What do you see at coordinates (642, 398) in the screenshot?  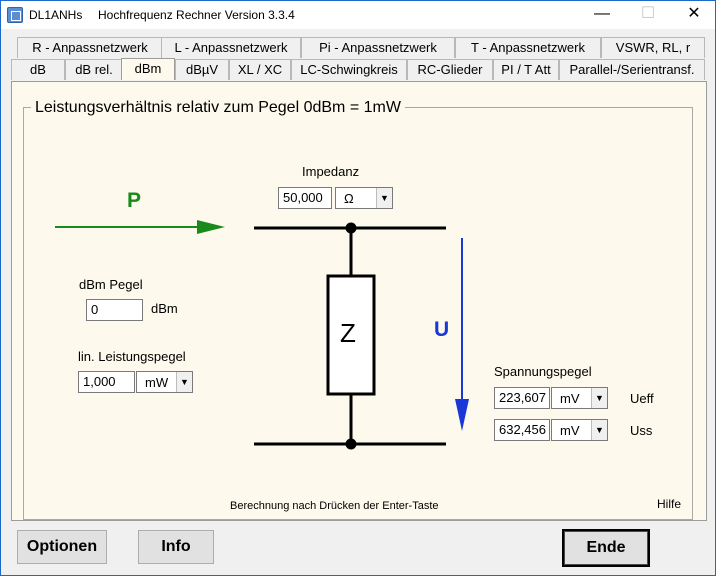 I see `ueff-label: Ueff` at bounding box center [642, 398].